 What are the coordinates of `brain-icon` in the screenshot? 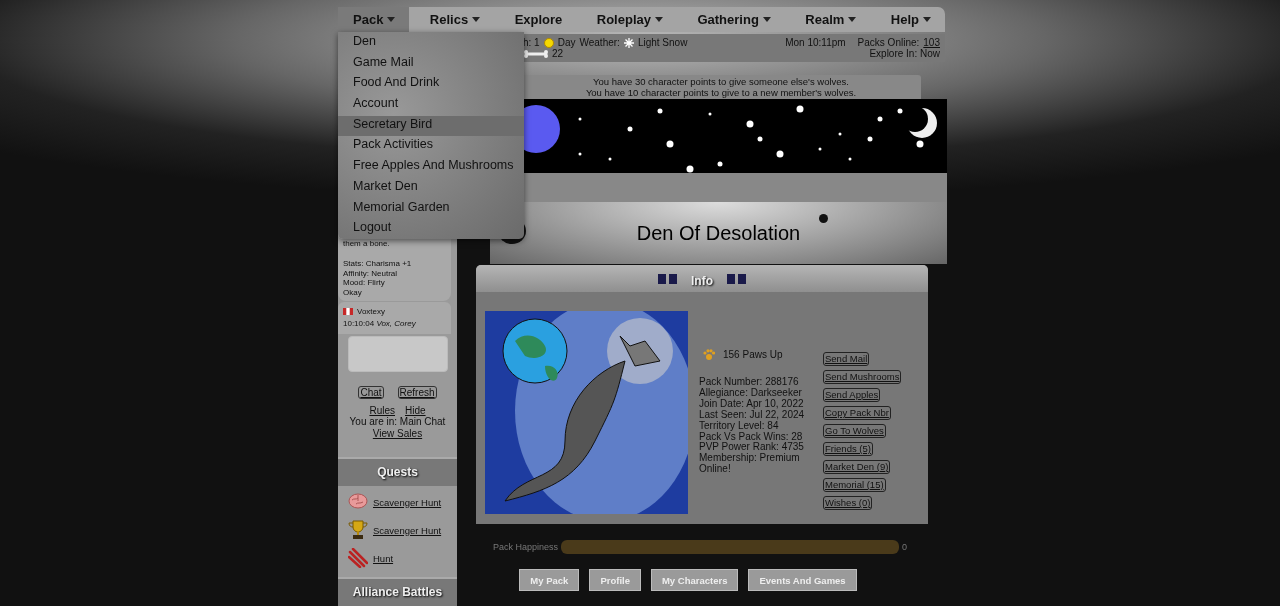 It's located at (358, 502).